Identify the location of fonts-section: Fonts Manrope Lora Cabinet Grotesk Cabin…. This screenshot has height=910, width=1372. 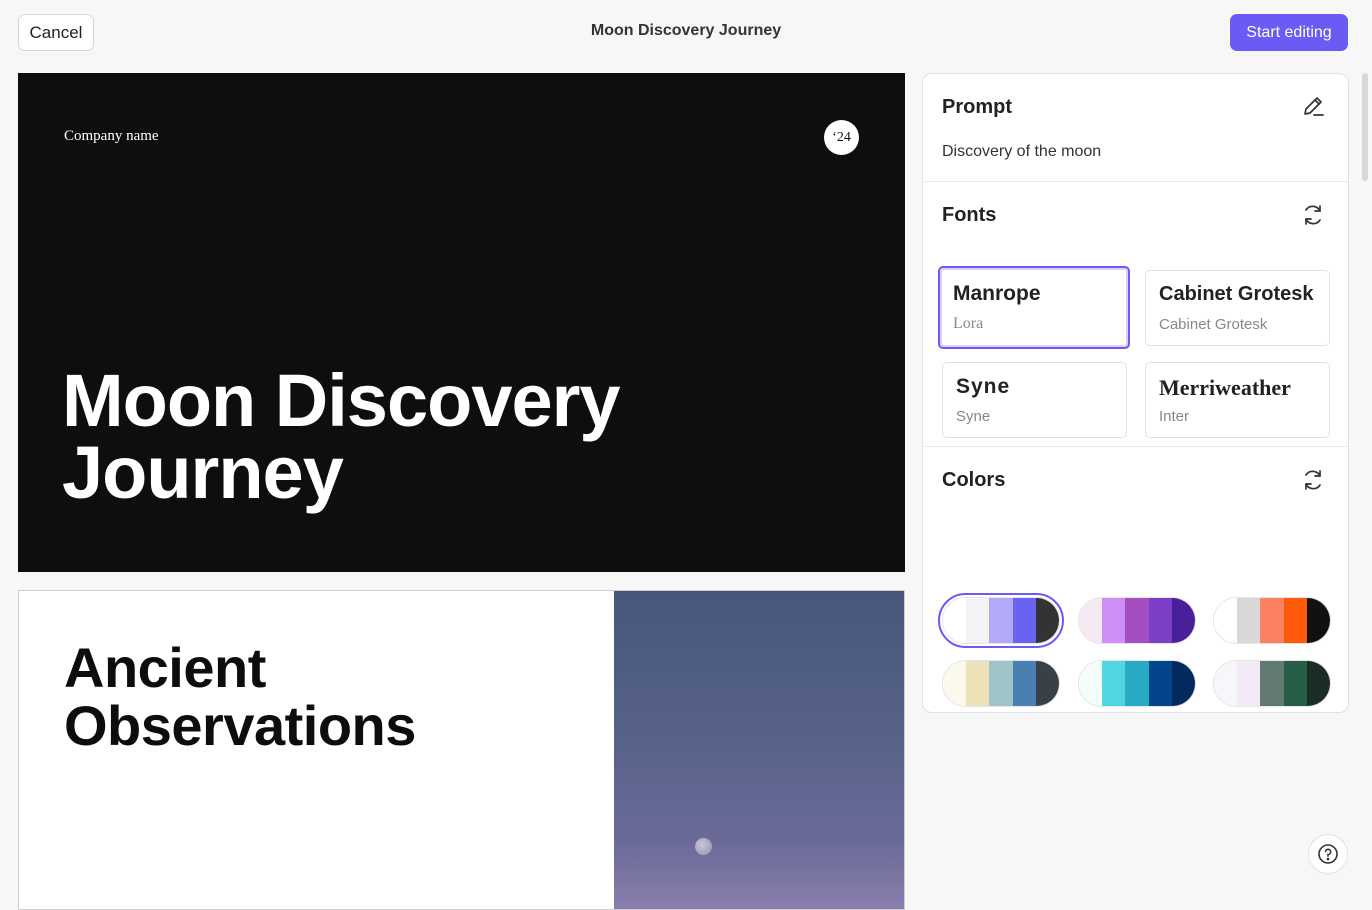
(1135, 314).